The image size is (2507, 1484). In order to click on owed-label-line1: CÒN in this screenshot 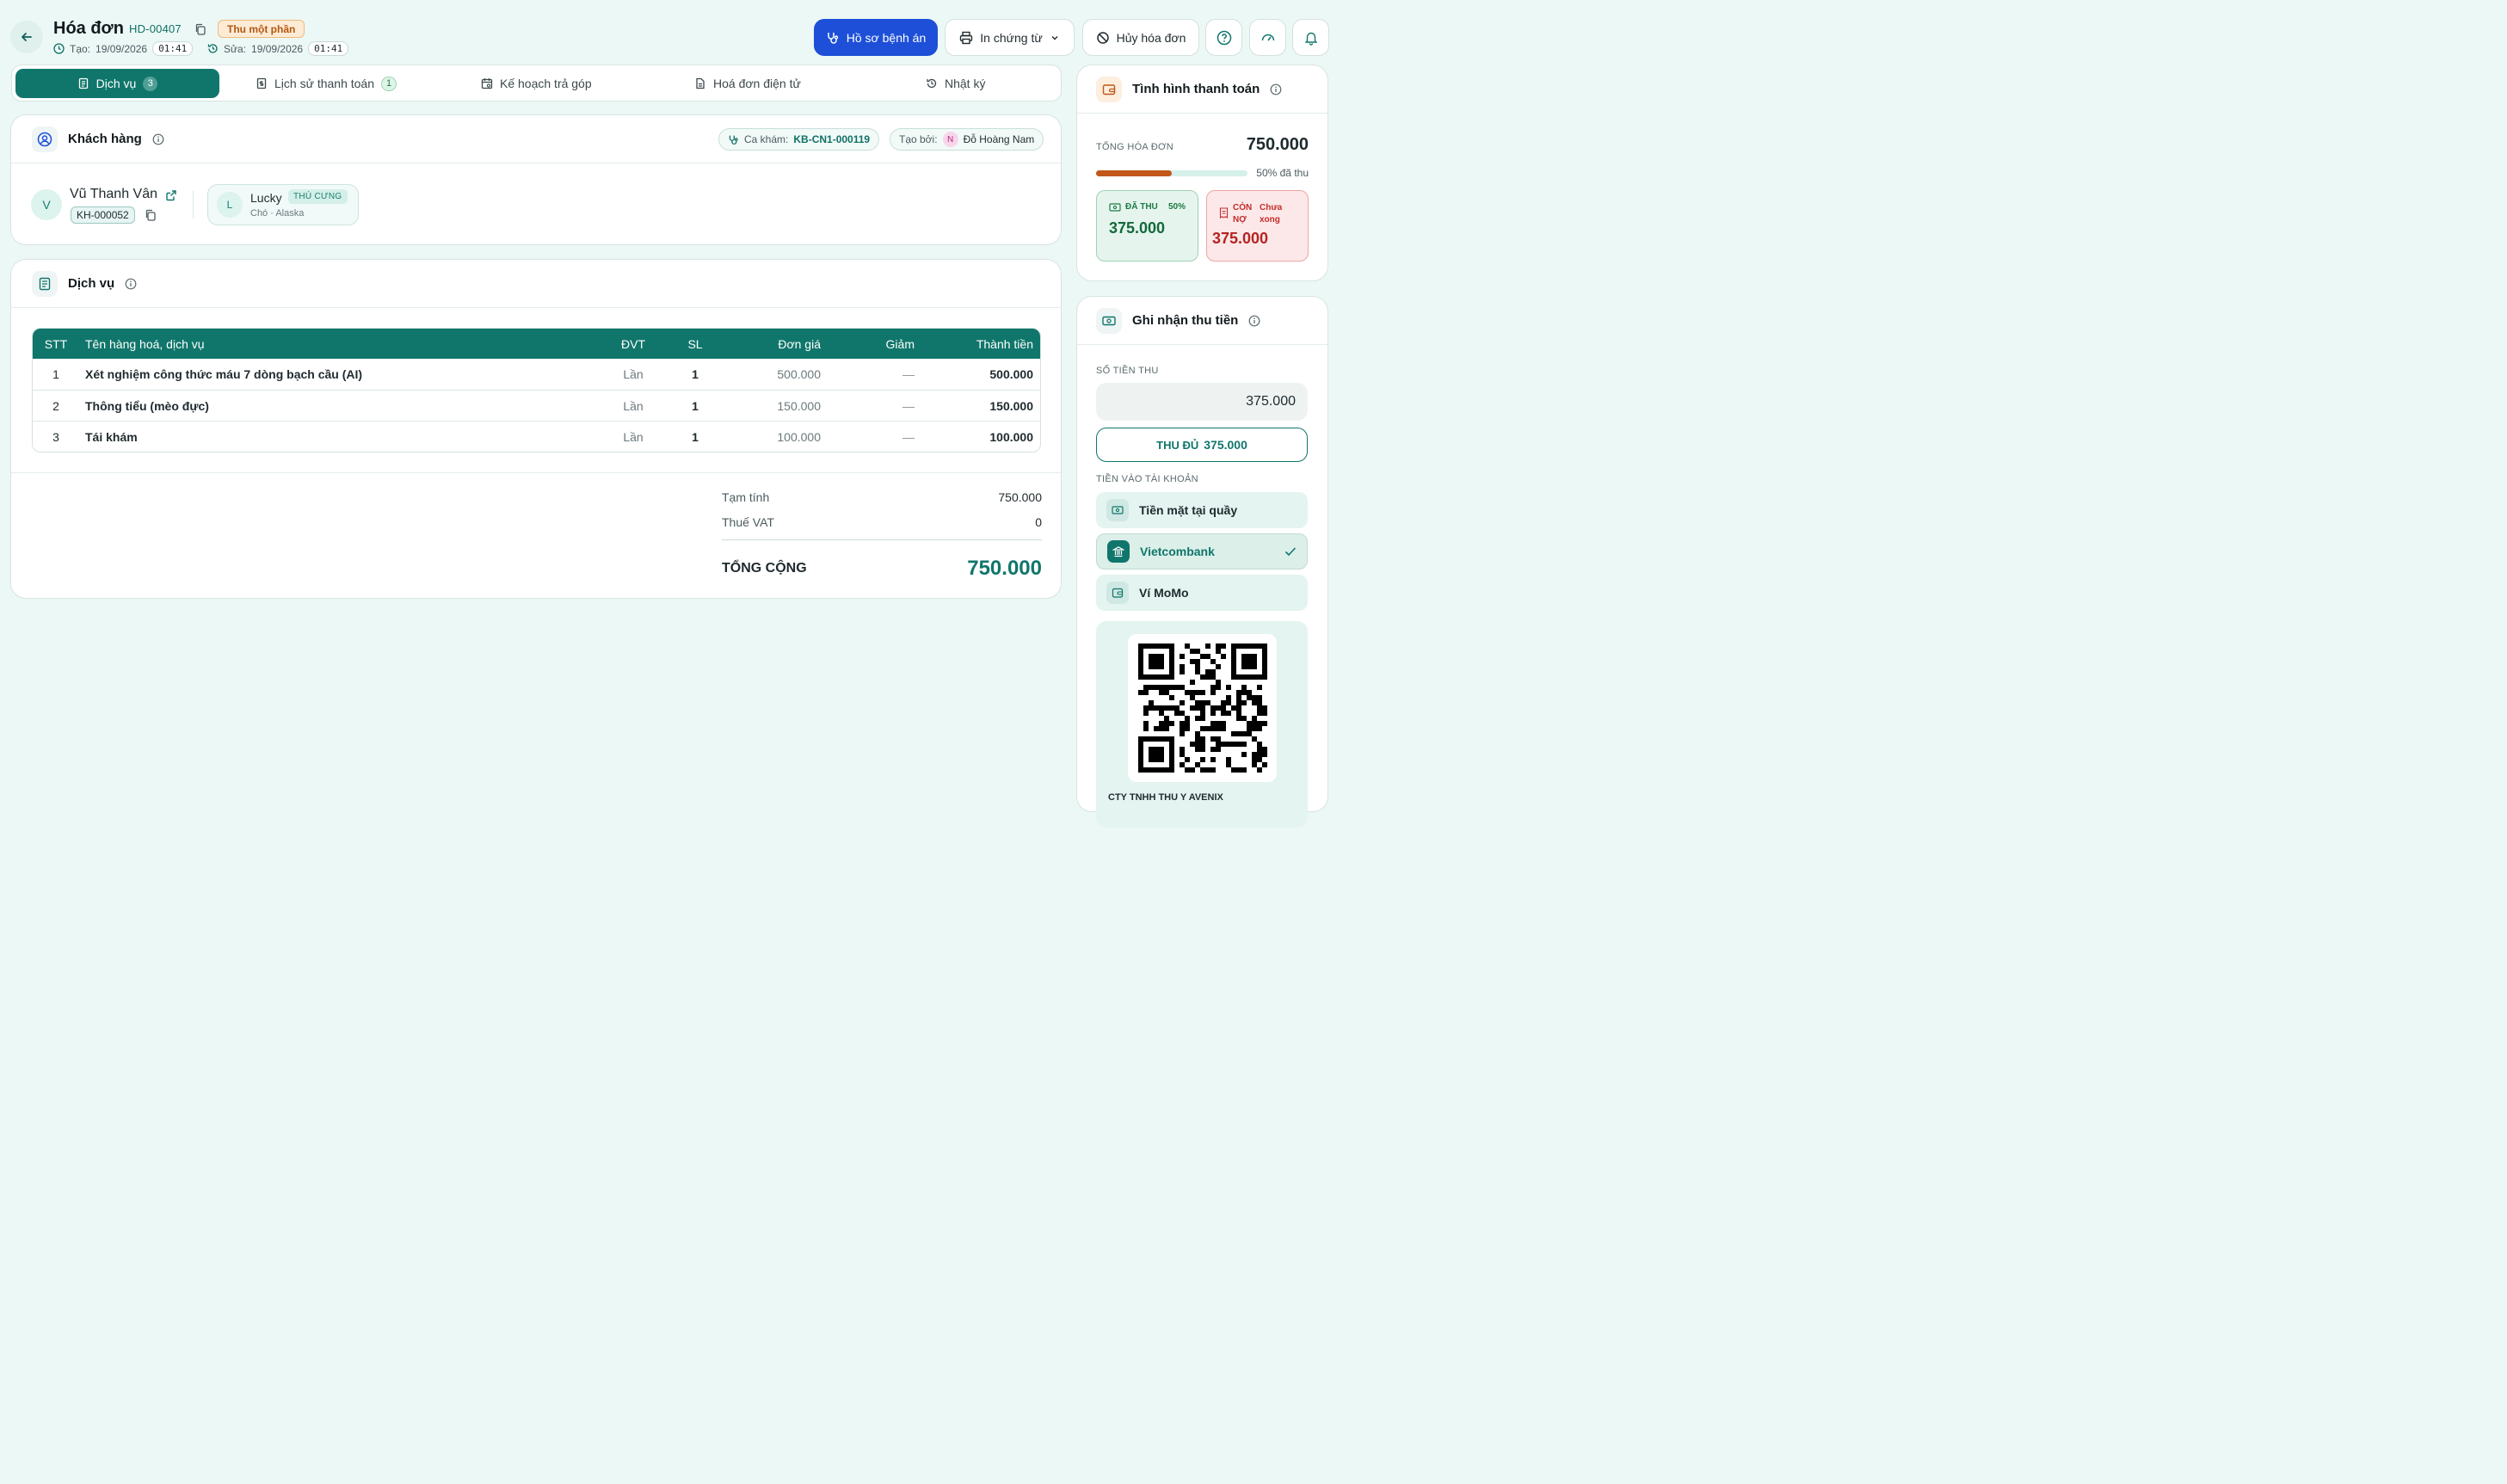, I will do `click(1243, 207)`.